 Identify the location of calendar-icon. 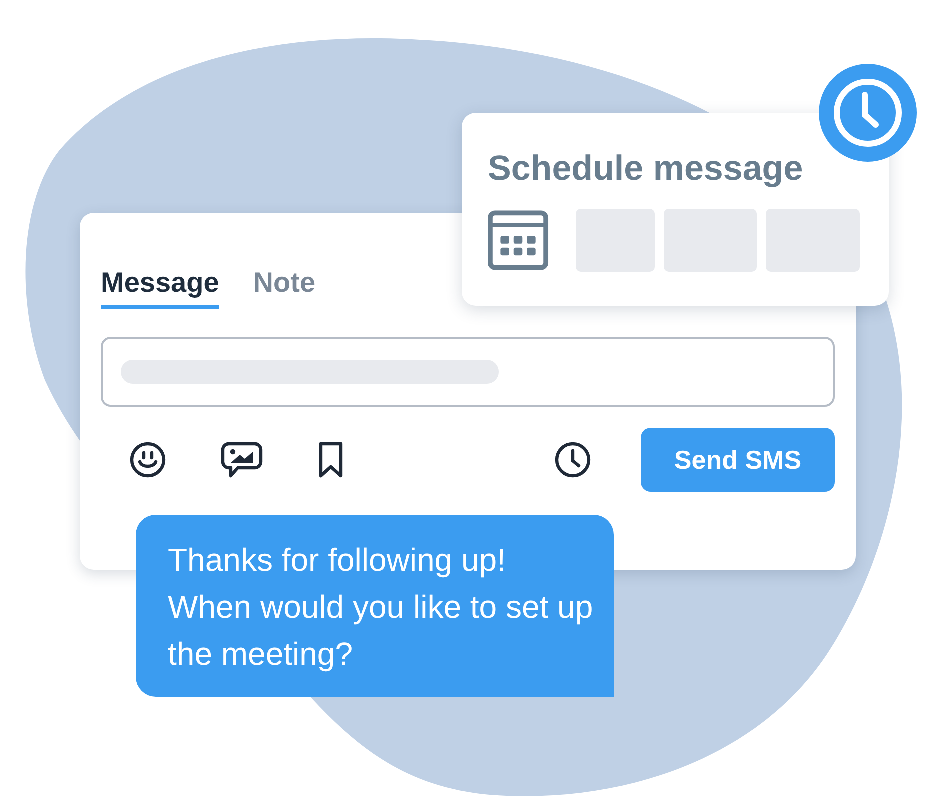
(518, 240).